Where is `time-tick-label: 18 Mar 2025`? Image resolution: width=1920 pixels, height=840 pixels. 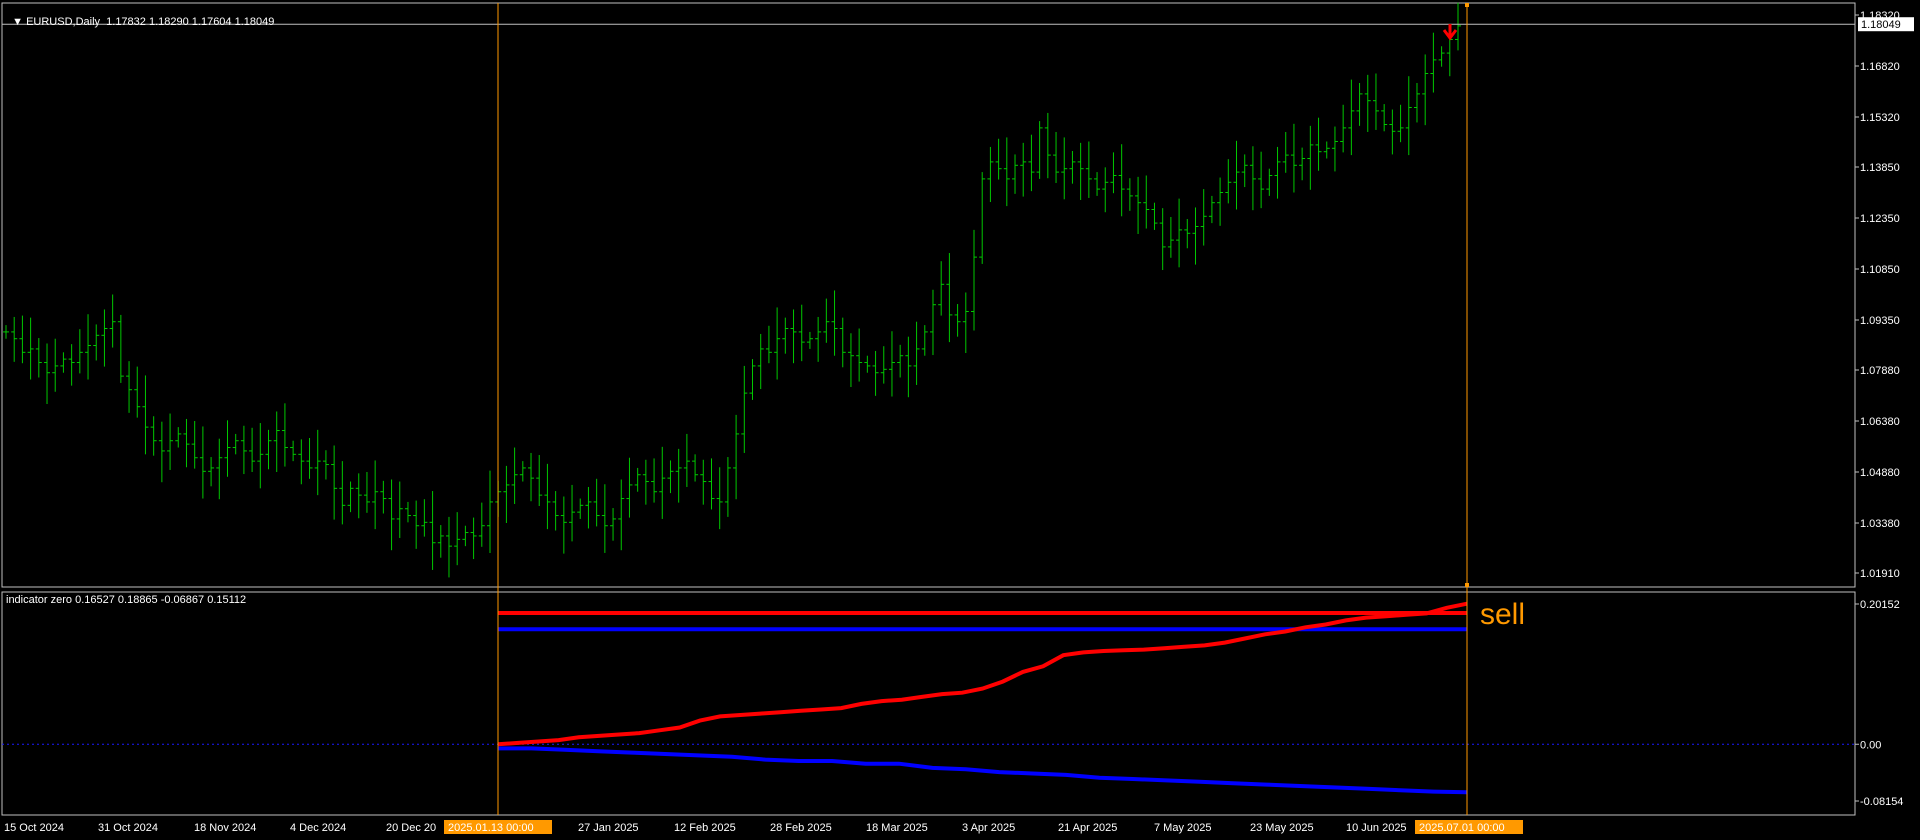
time-tick-label: 18 Mar 2025 is located at coordinates (897, 828).